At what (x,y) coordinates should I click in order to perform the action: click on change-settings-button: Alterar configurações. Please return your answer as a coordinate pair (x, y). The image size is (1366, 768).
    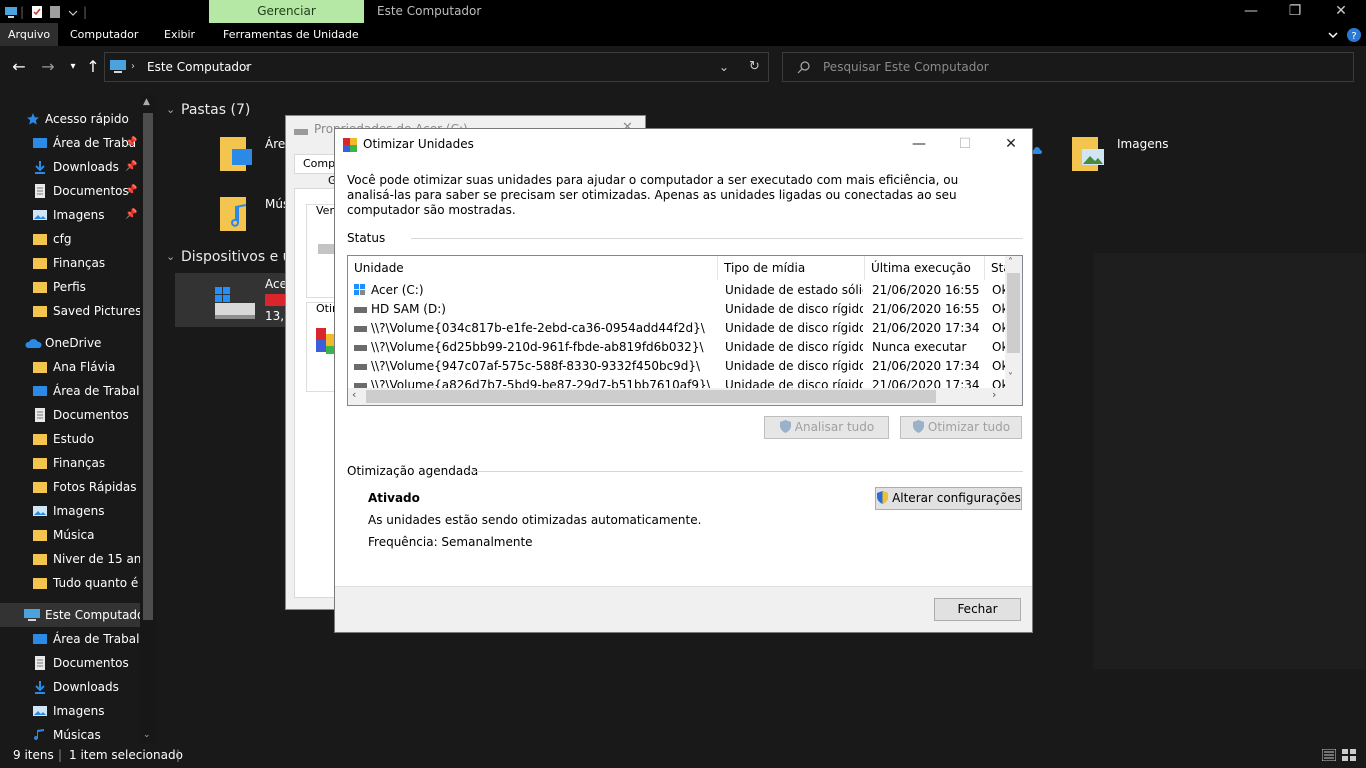
    Looking at the image, I should click on (948, 498).